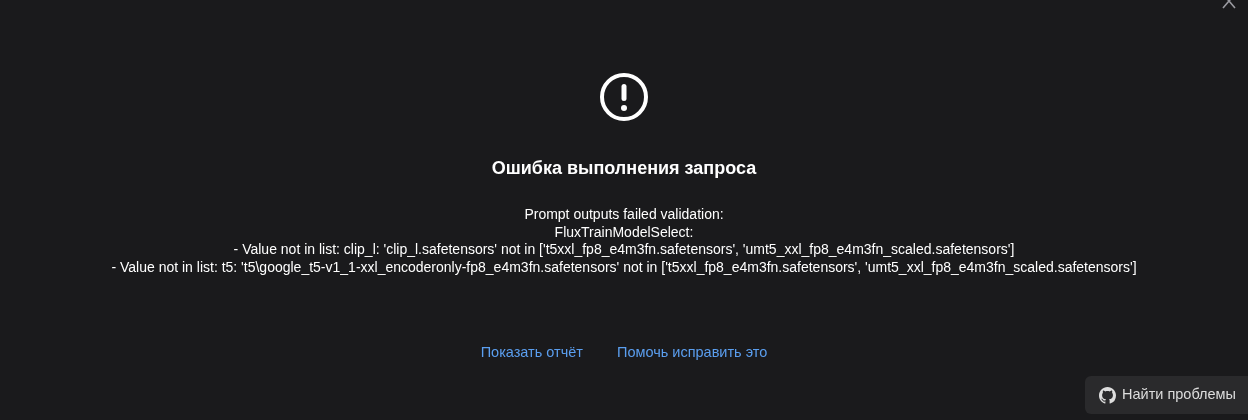 The height and width of the screenshot is (420, 1248). Describe the element at coordinates (531, 353) in the screenshot. I see `action-link: Показать отчёт` at that location.